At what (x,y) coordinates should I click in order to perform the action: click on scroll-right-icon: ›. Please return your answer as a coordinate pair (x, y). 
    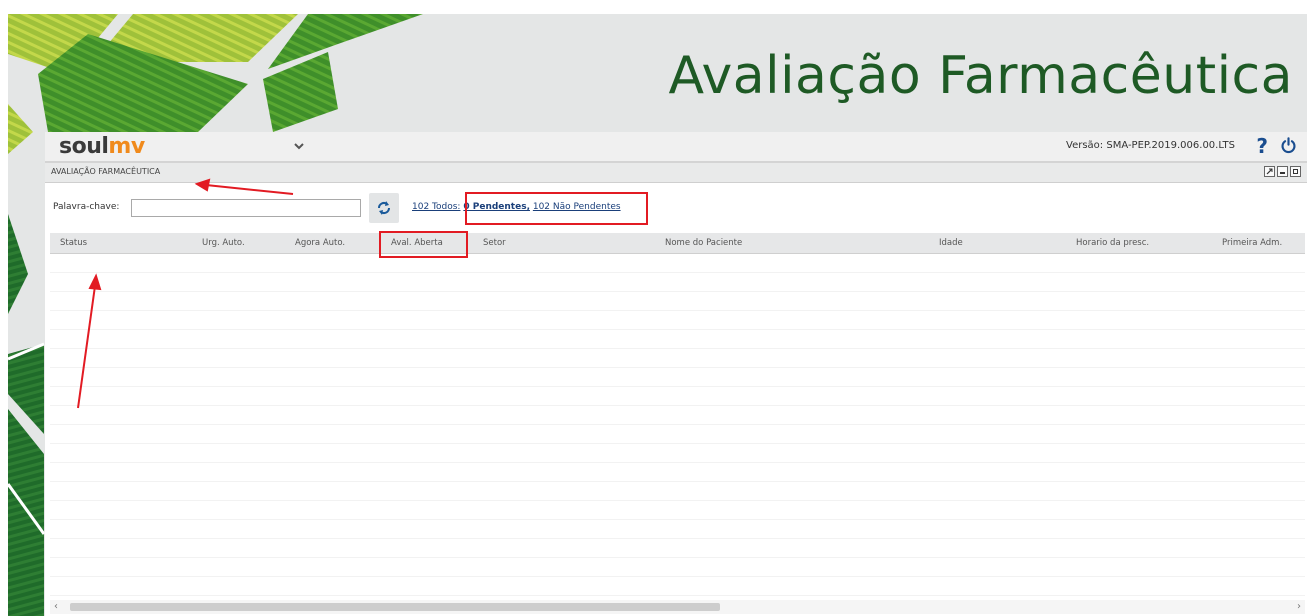
    Looking at the image, I should click on (1299, 606).